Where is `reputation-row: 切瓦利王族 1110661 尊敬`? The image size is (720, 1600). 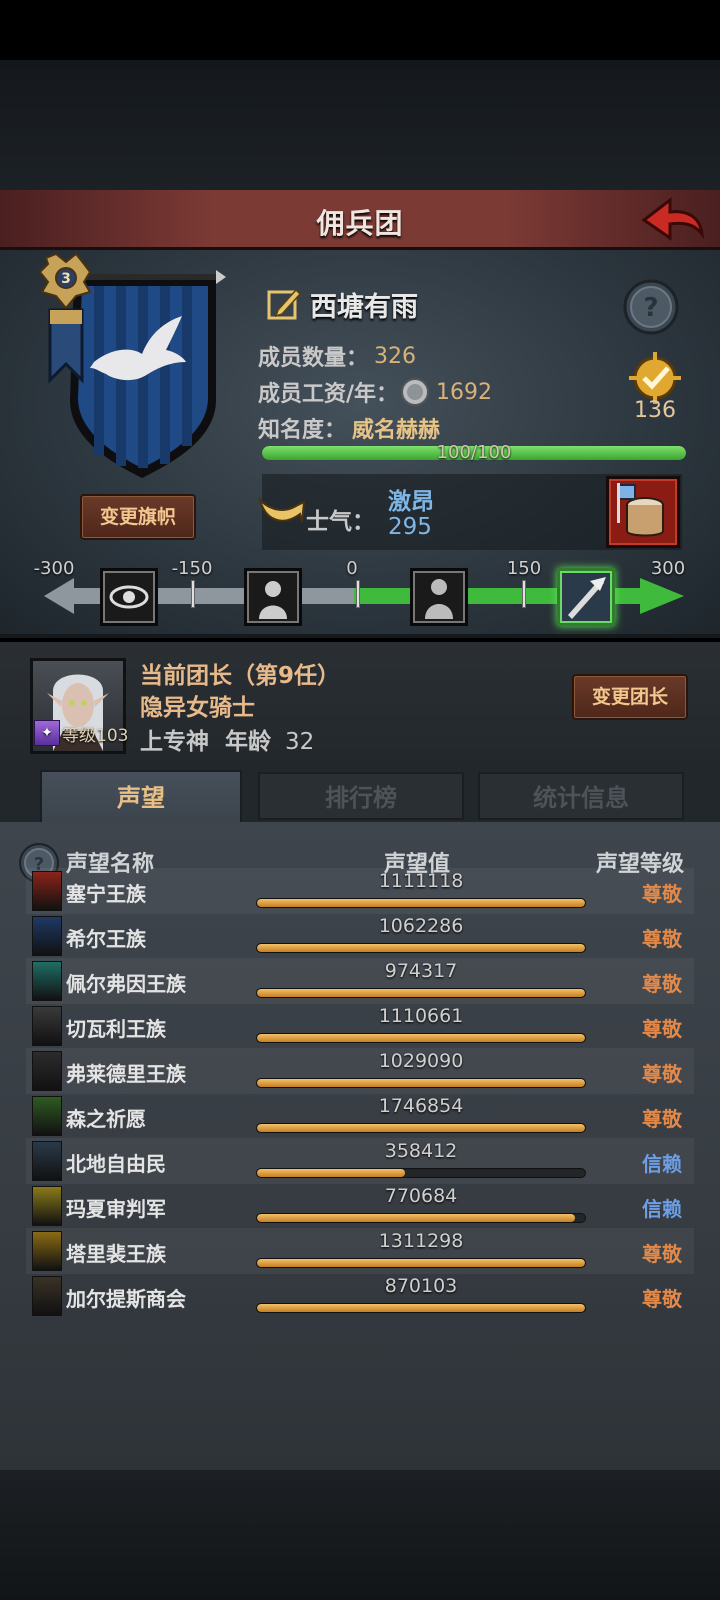
reputation-row: 切瓦利王族 1110661 尊敬 is located at coordinates (360, 1026).